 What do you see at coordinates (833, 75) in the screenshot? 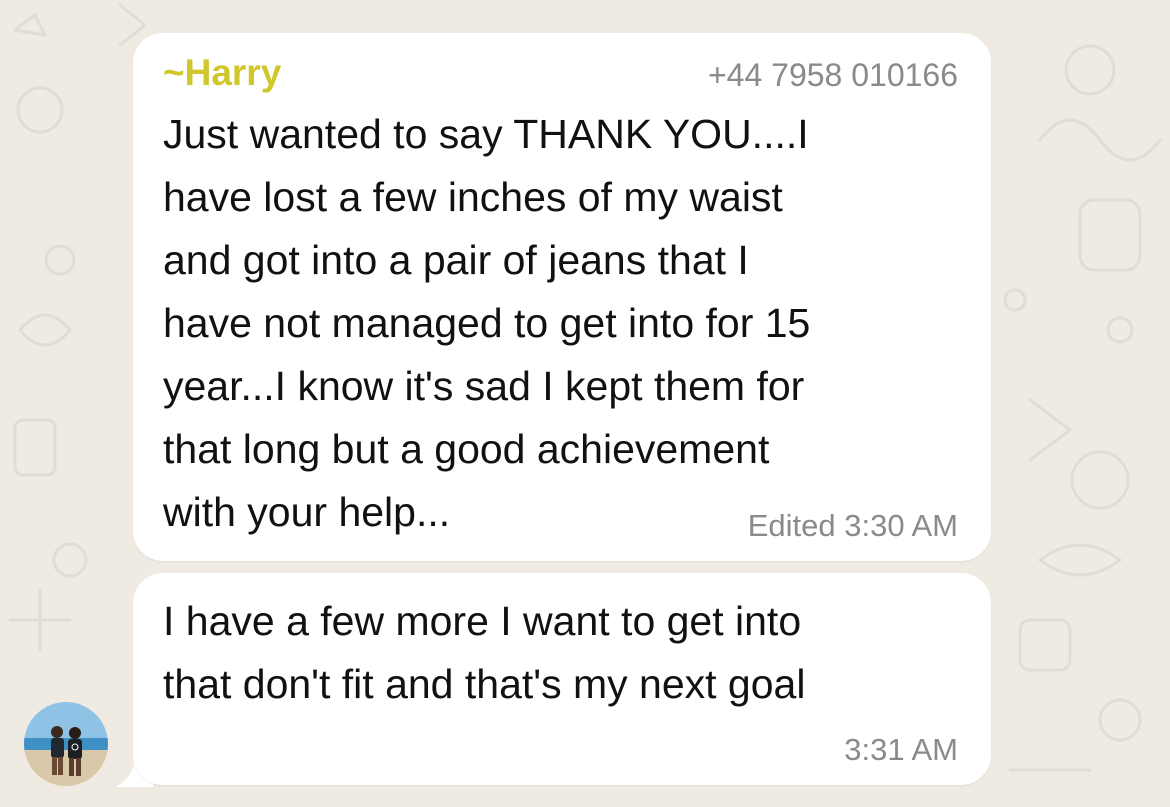
I see `sender-phone: +44 7958 010166` at bounding box center [833, 75].